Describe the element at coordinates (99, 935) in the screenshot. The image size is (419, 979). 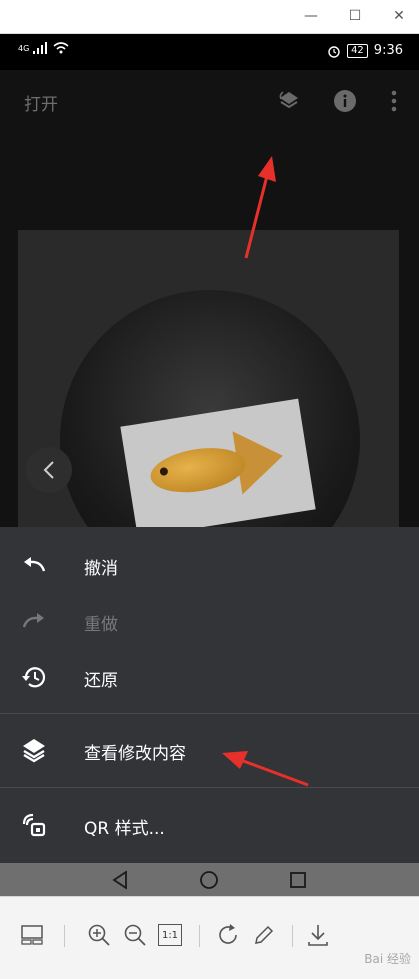
I see `zoom-in-icon` at that location.